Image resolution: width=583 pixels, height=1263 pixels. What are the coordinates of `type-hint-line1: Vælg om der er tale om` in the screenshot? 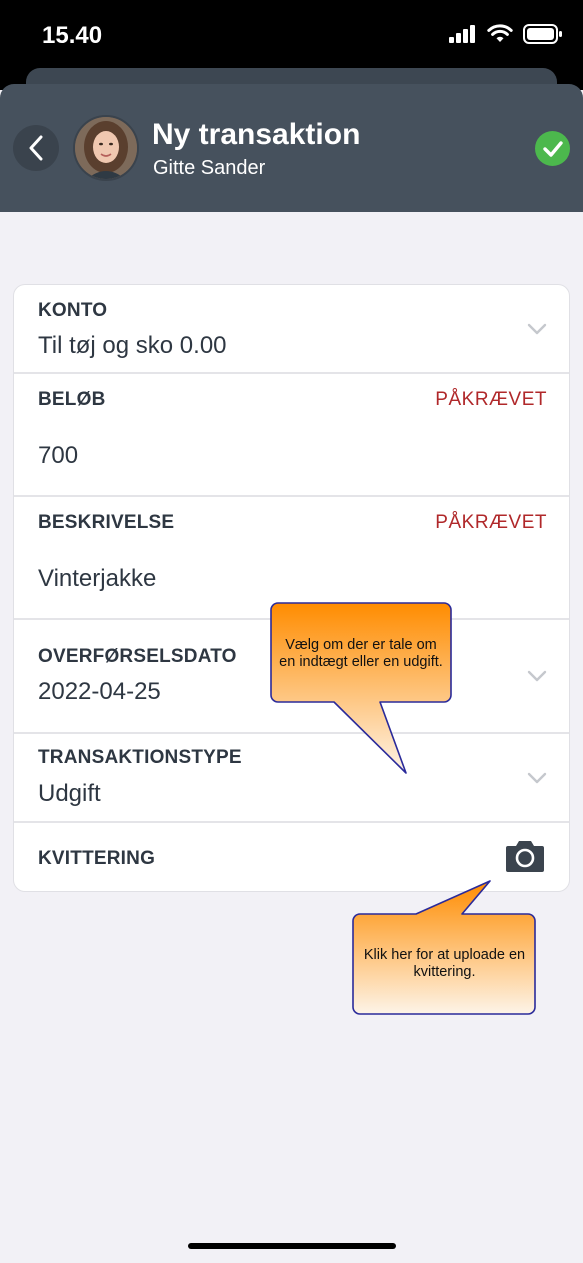 It's located at (361, 645).